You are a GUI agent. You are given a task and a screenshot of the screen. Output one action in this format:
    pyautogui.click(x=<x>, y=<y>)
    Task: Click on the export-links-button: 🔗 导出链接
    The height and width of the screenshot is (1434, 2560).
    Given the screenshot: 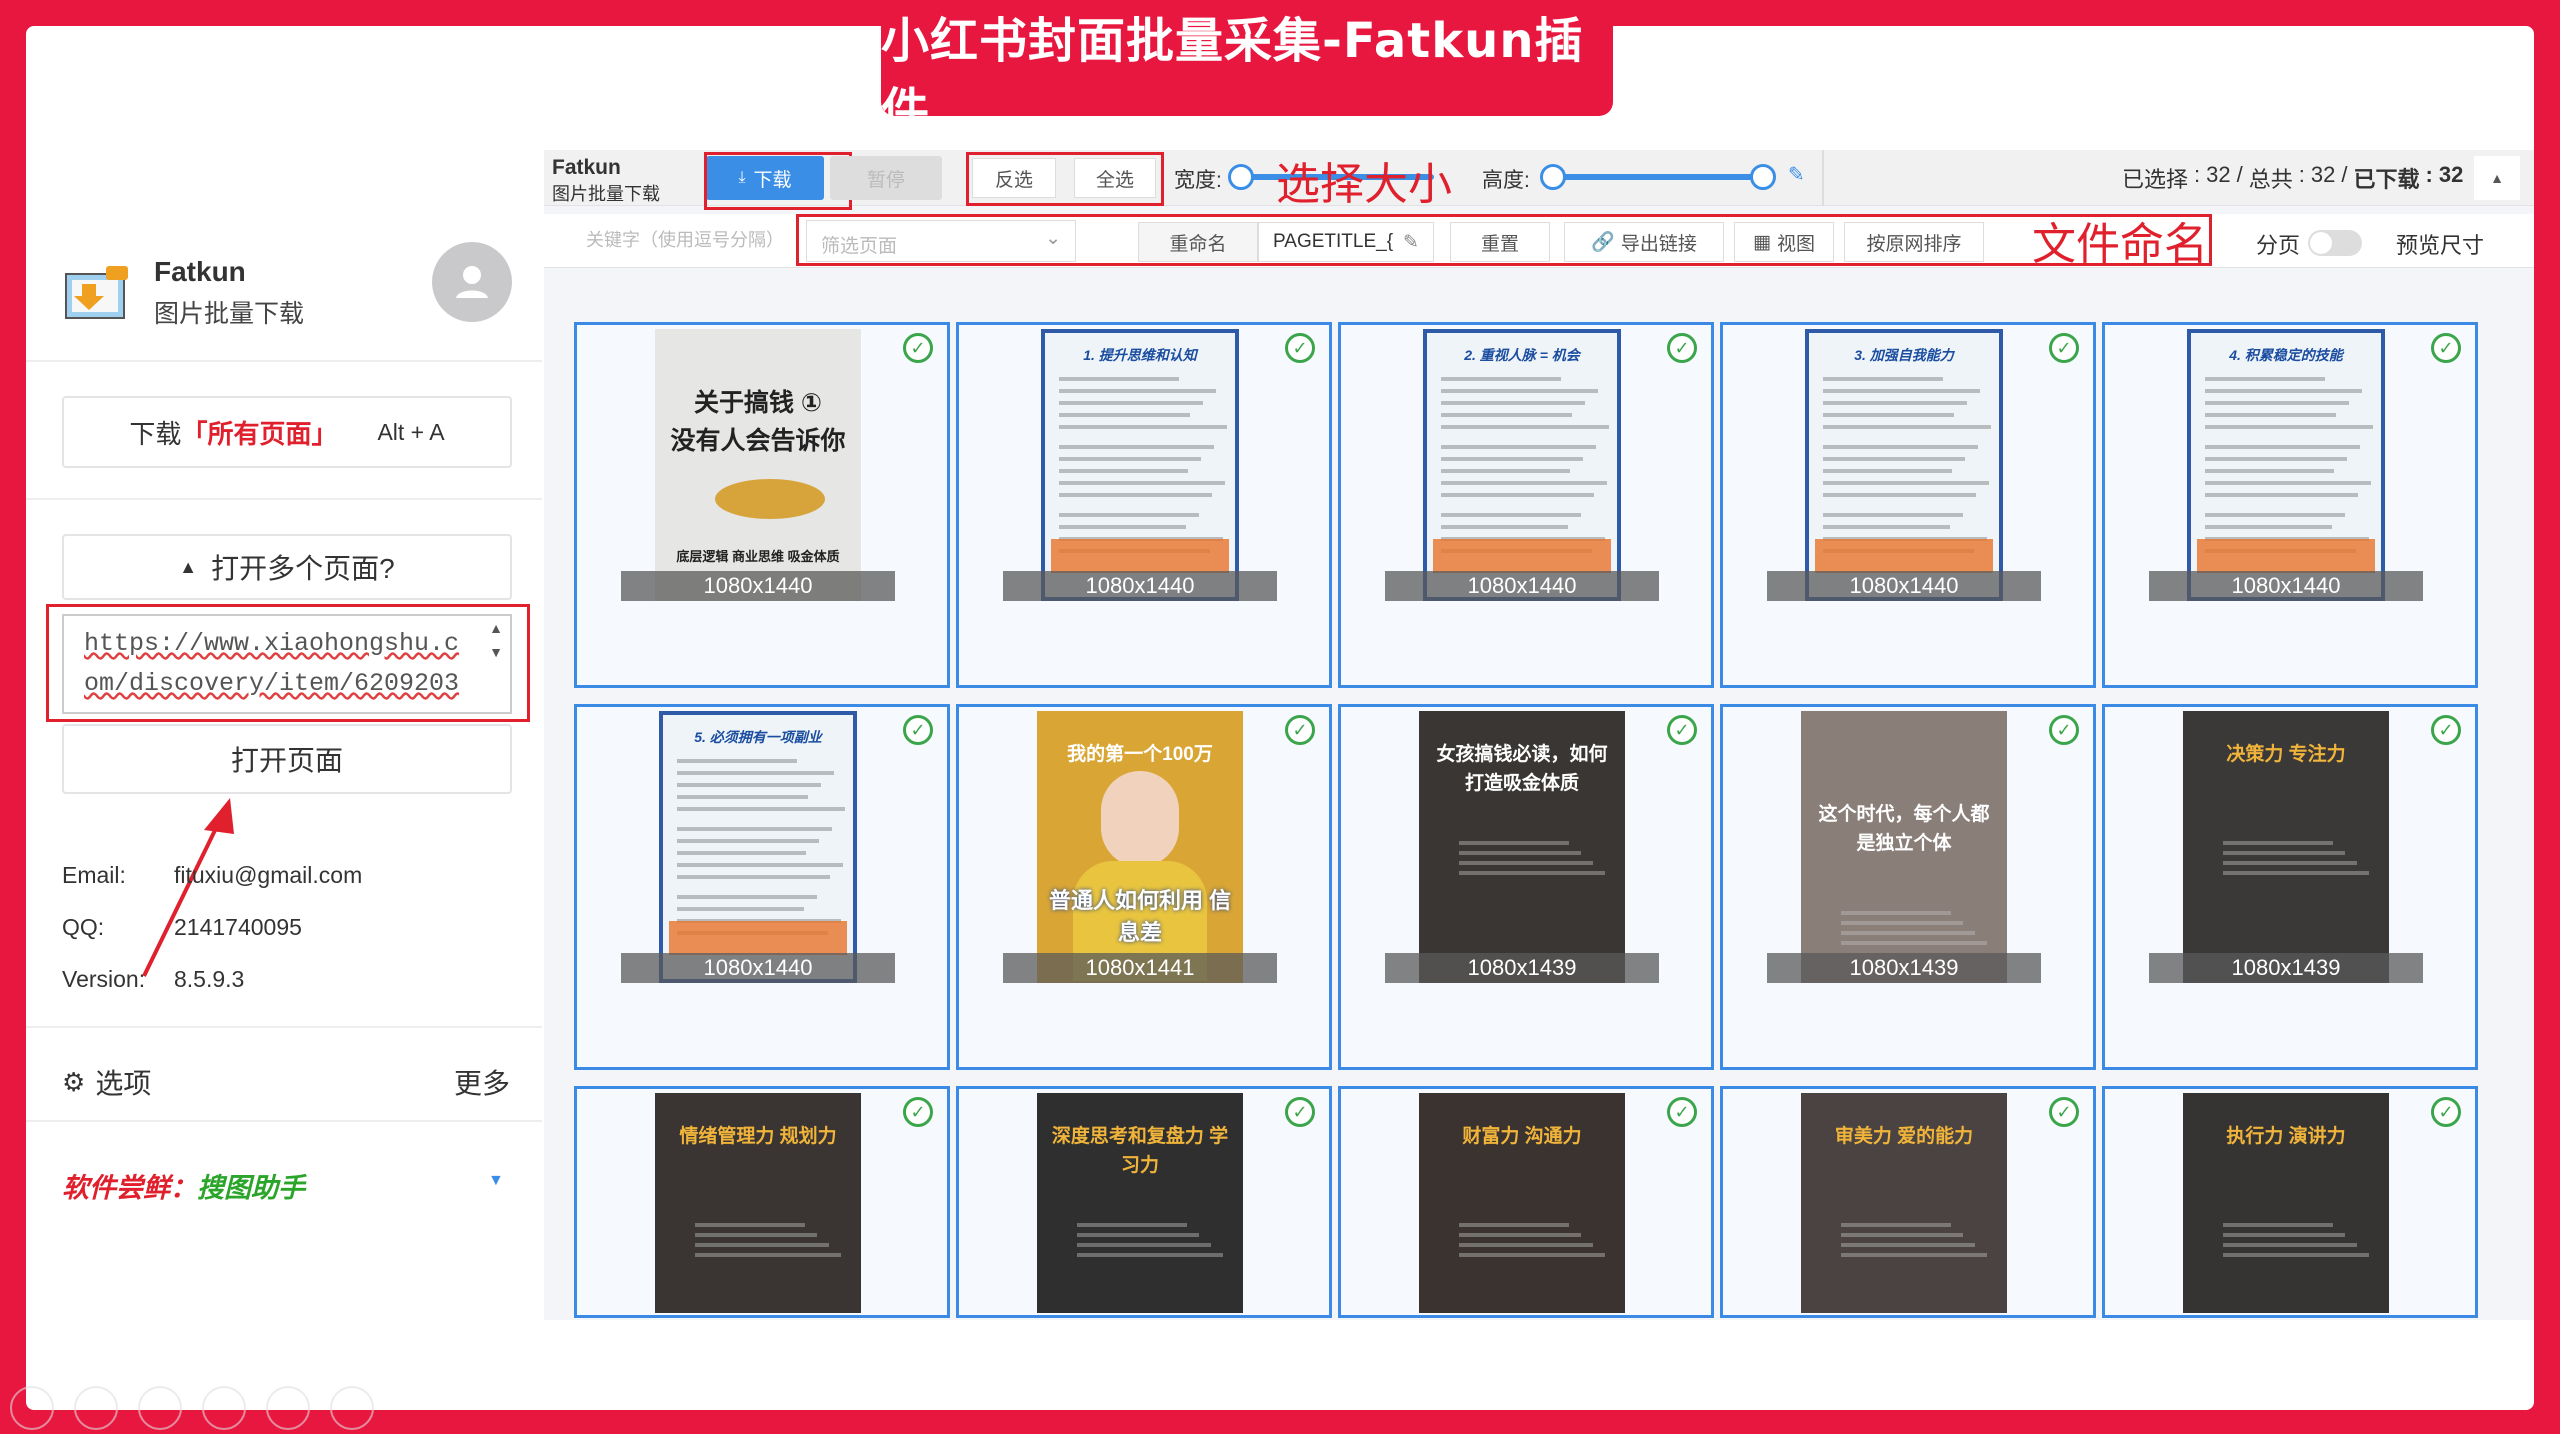 What is the action you would take?
    pyautogui.click(x=1644, y=242)
    